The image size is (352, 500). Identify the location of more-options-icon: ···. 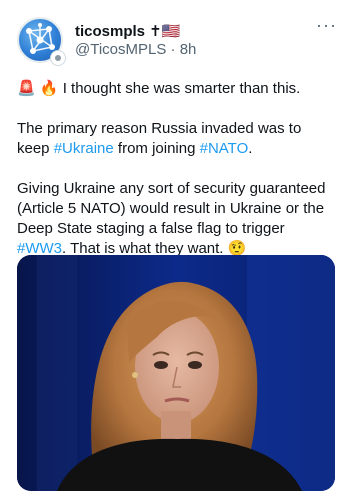
(326, 25).